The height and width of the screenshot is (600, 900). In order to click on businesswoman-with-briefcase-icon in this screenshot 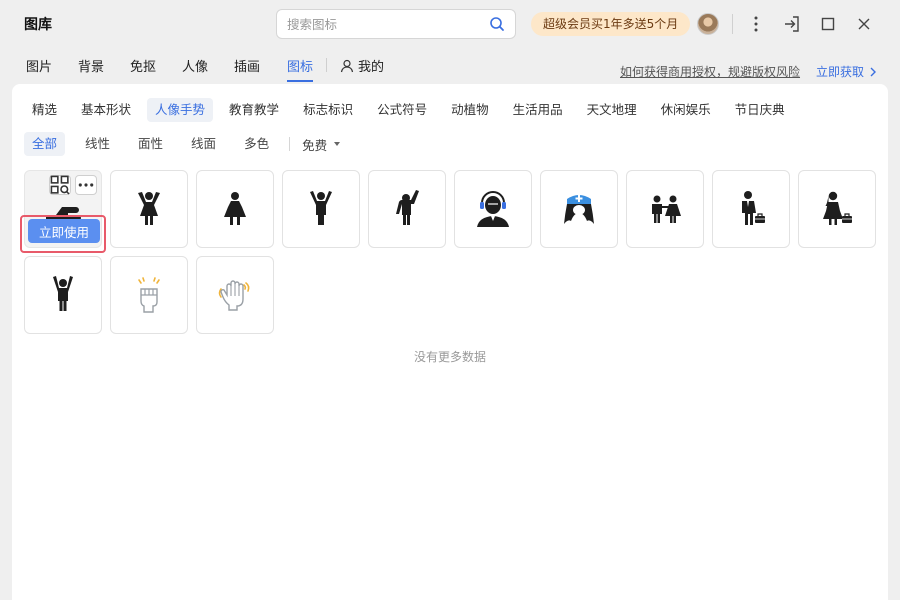, I will do `click(837, 208)`.